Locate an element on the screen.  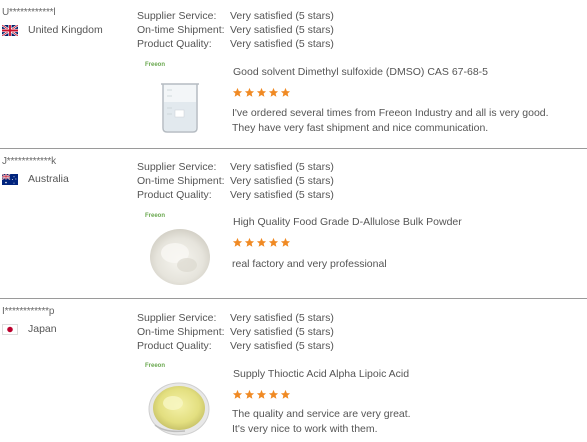
reviewer-info: J************k Australia is located at coordinates (35, 170).